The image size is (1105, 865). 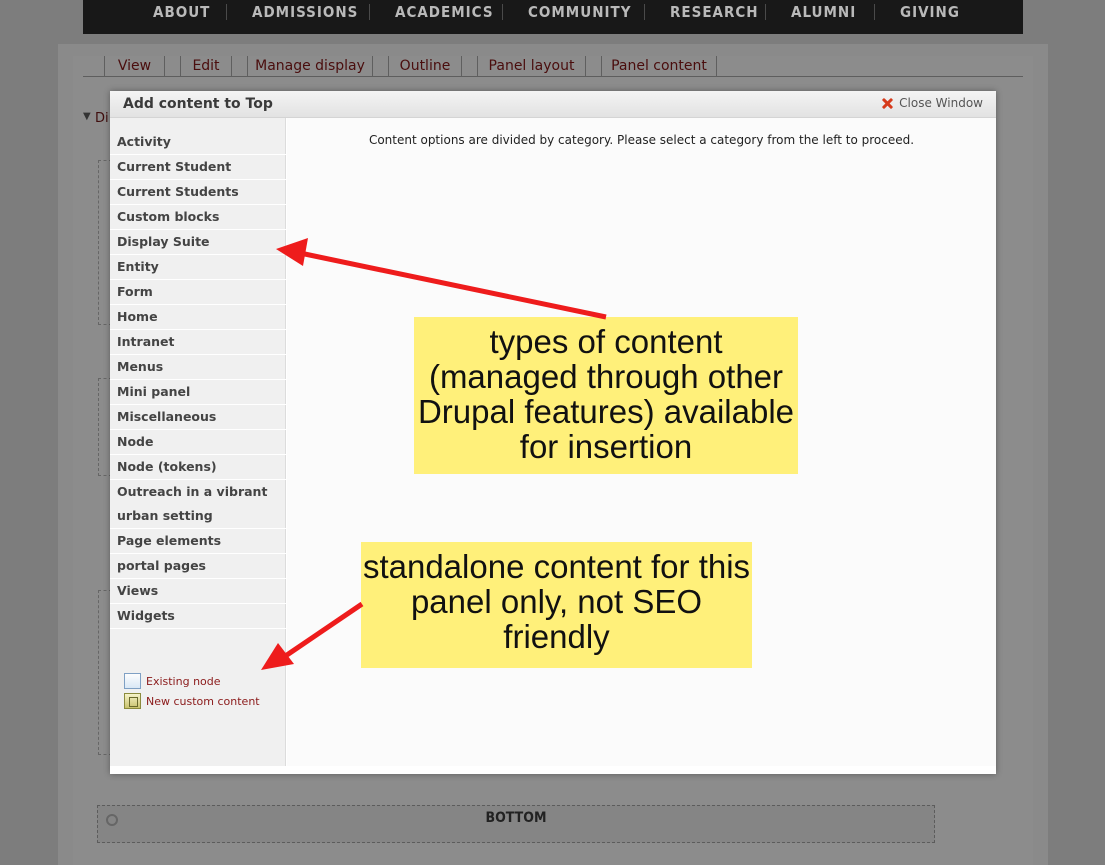 What do you see at coordinates (714, 12) in the screenshot?
I see `nav-item-research: RESEARCH` at bounding box center [714, 12].